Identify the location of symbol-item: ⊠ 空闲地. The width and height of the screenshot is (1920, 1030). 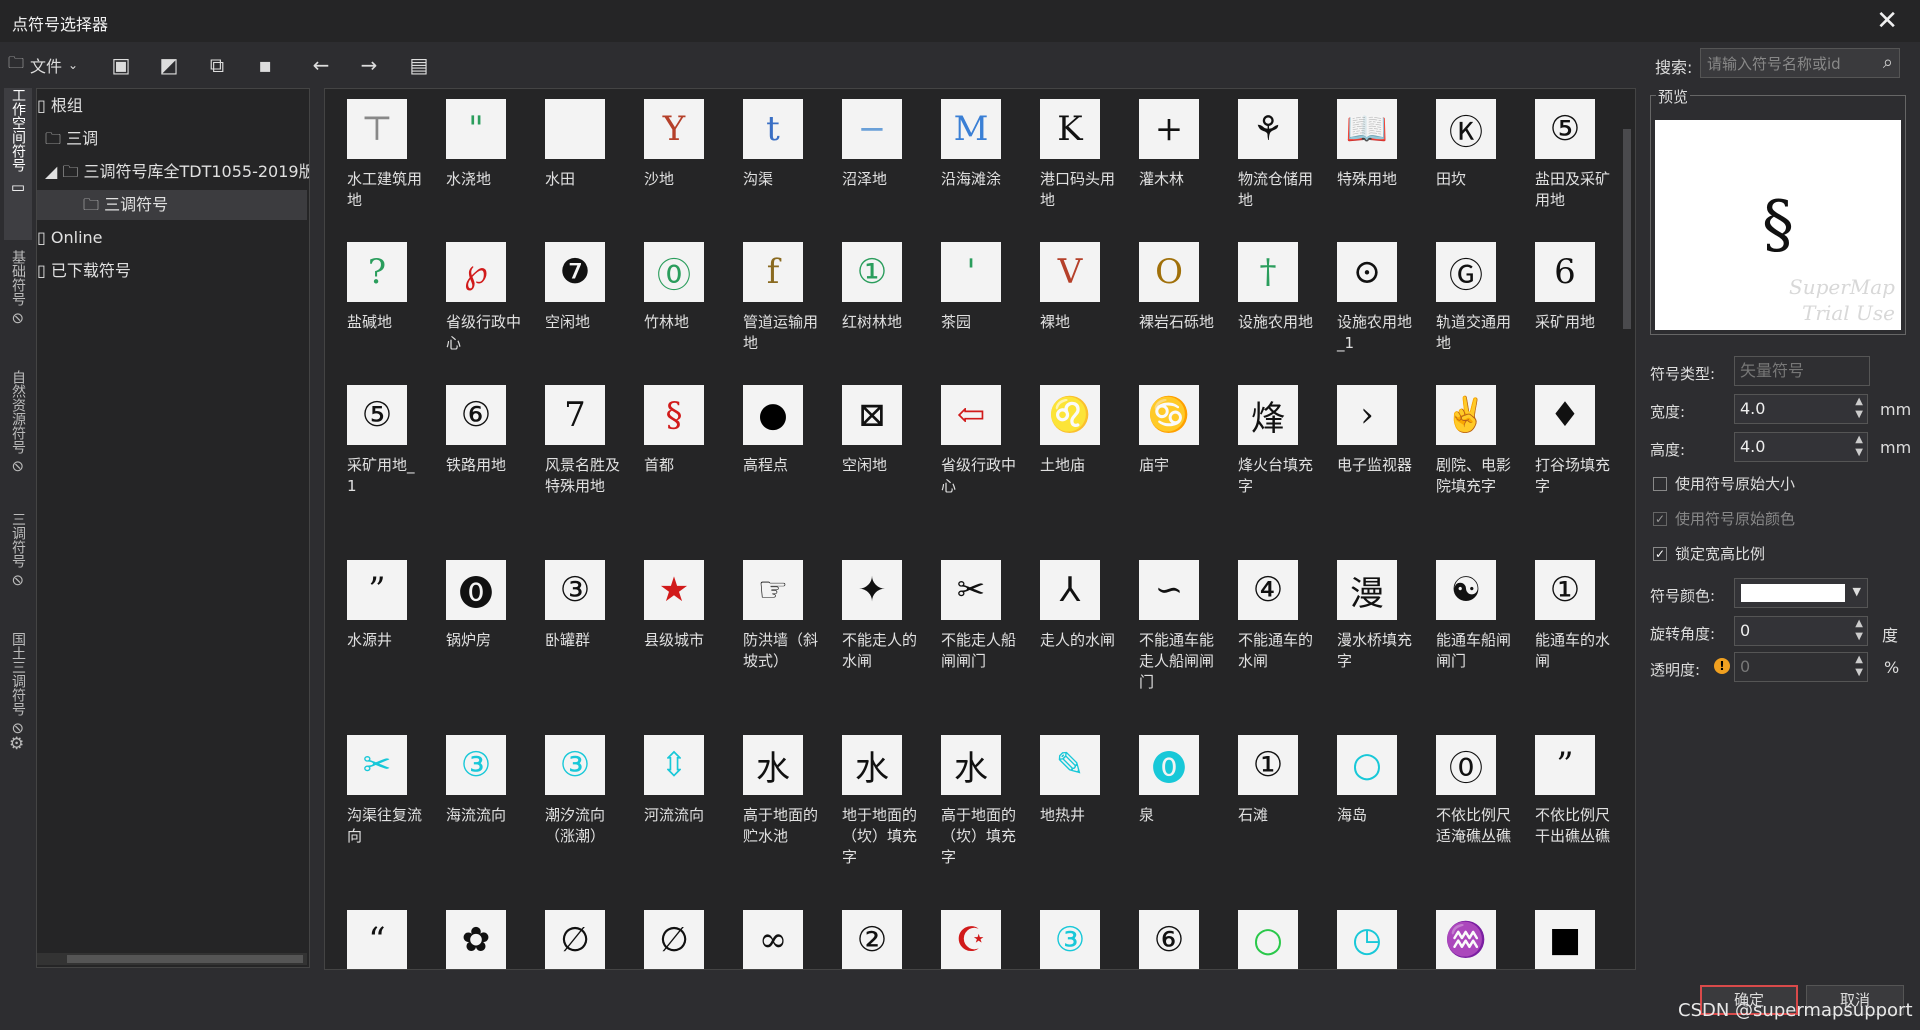
(869, 460).